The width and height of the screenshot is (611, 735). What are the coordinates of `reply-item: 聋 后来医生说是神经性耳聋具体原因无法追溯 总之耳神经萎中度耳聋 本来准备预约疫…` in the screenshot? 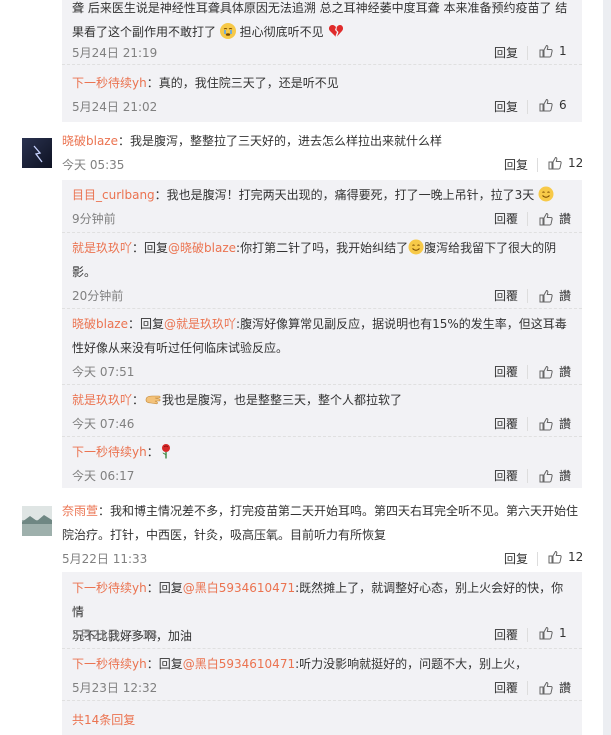 It's located at (322, 32).